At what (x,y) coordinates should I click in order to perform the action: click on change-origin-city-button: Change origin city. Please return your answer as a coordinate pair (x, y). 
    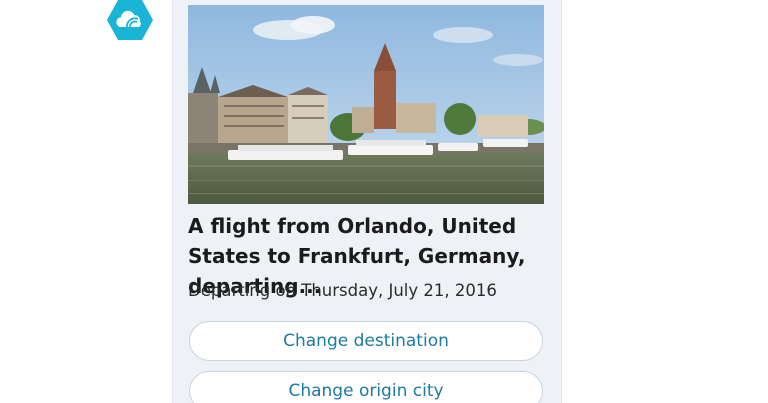
    Looking at the image, I should click on (366, 387).